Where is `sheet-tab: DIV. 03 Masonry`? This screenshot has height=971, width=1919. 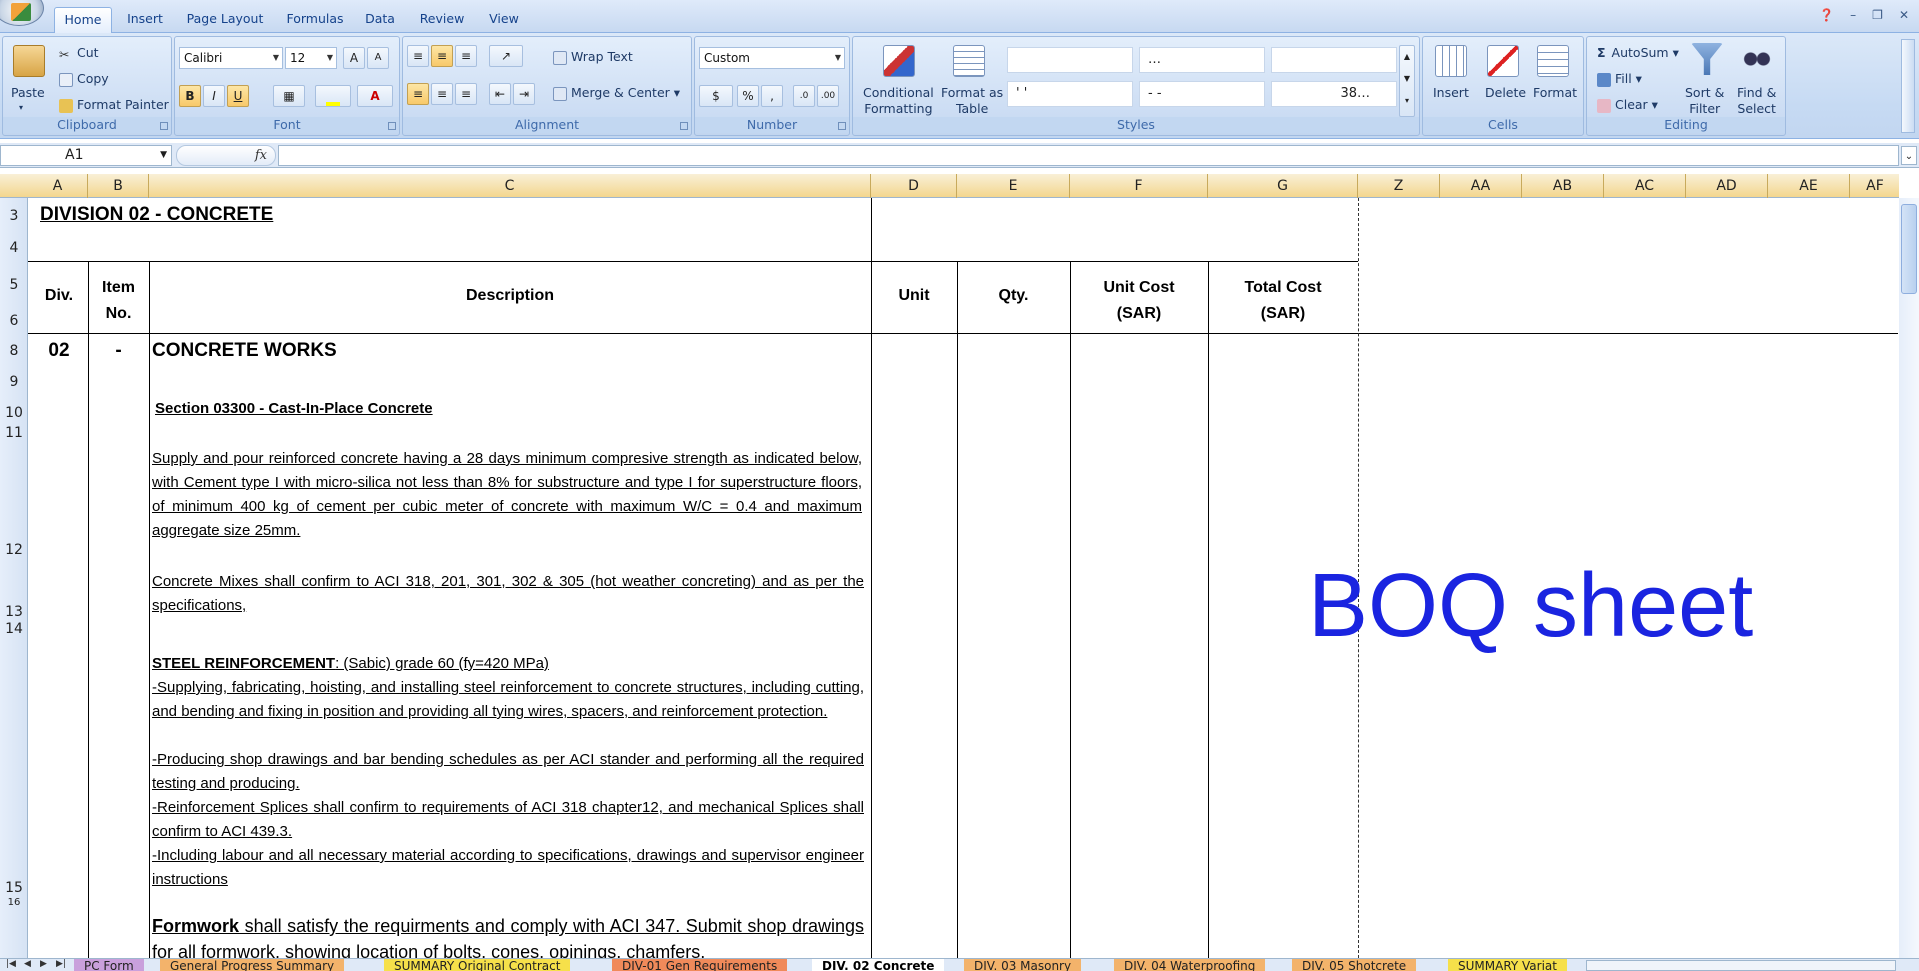 sheet-tab: DIV. 03 Masonry is located at coordinates (1023, 965).